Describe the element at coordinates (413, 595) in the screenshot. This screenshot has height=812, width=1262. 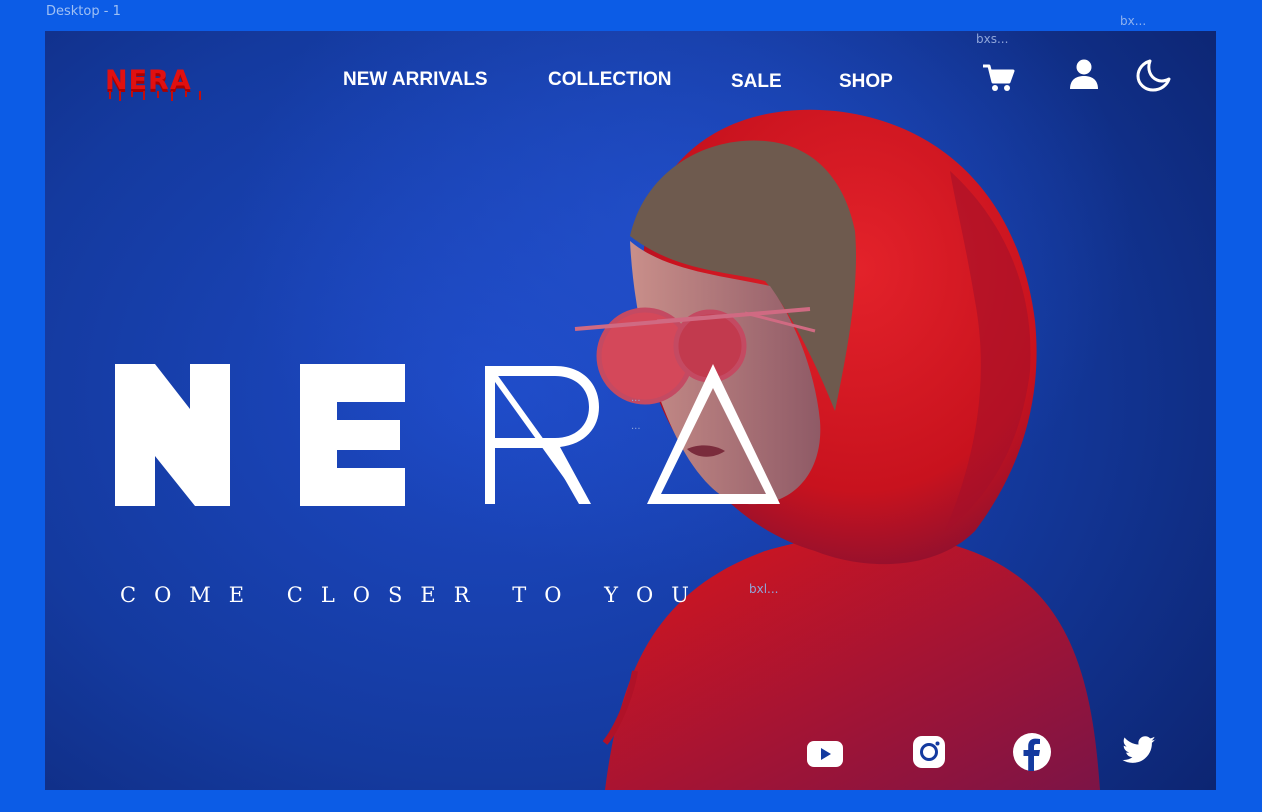
I see `hero-tagline: COME CLOSER TO YOU` at that location.